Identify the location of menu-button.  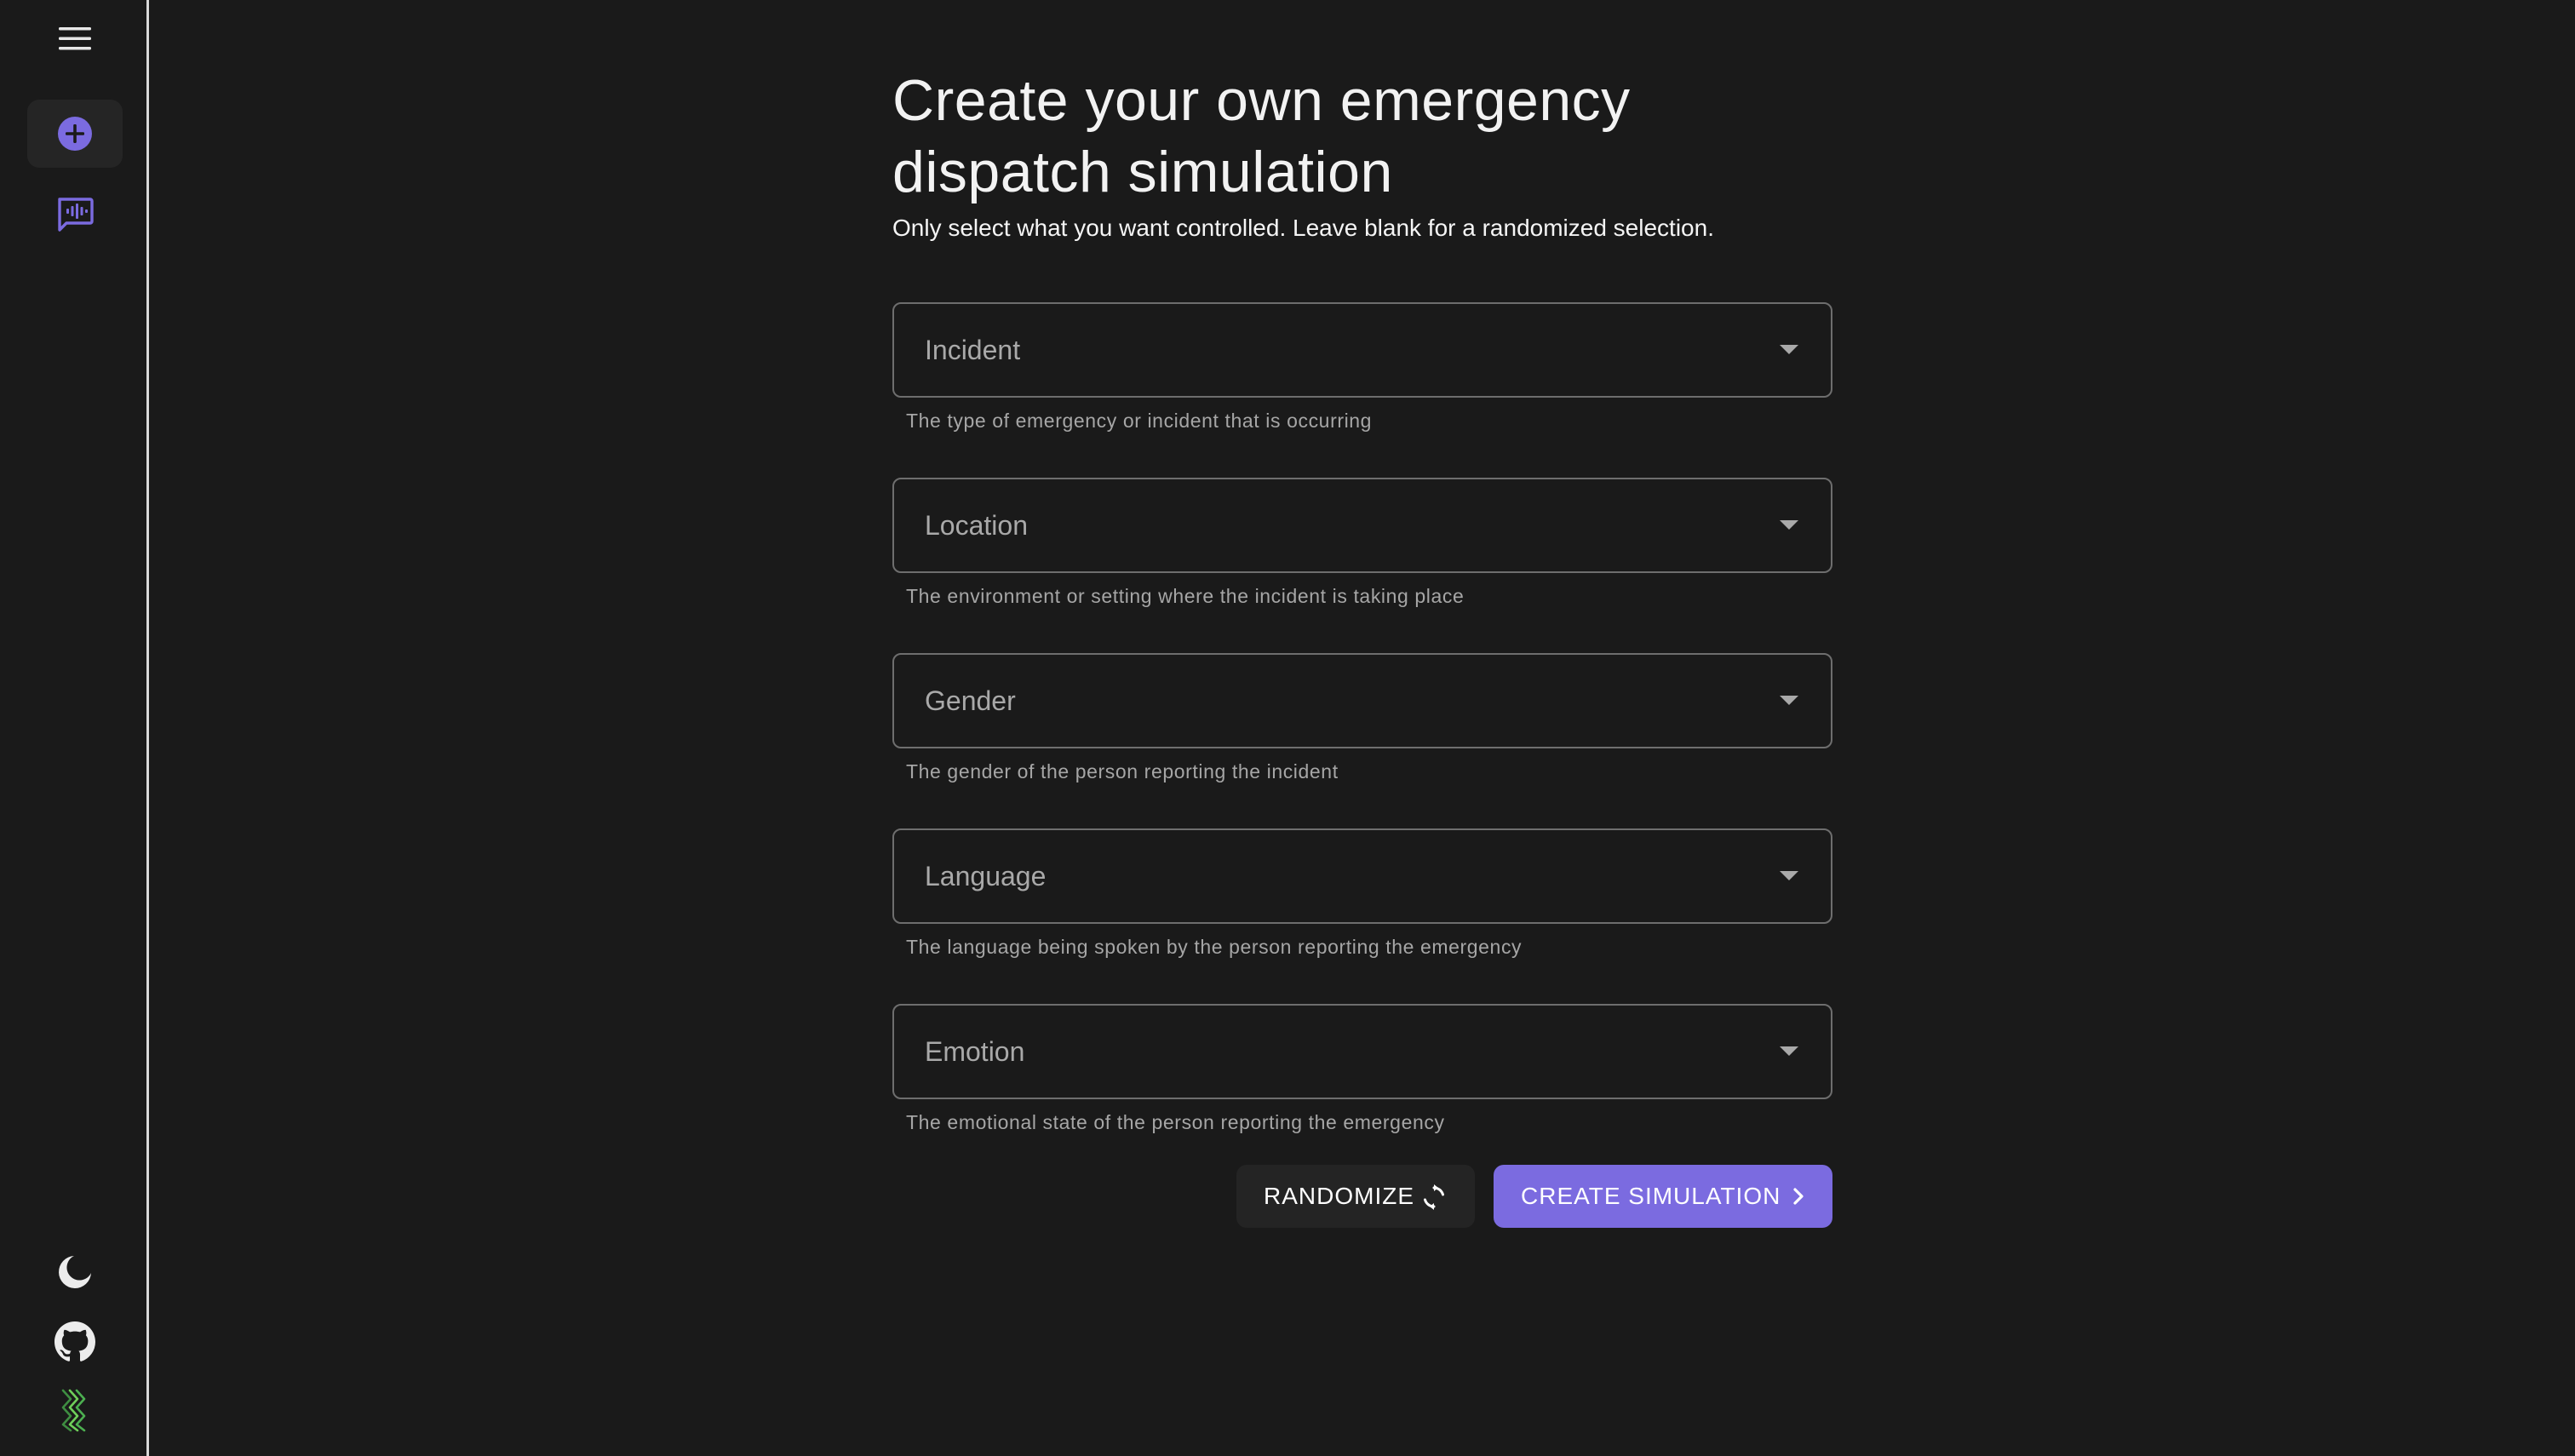
(75, 38).